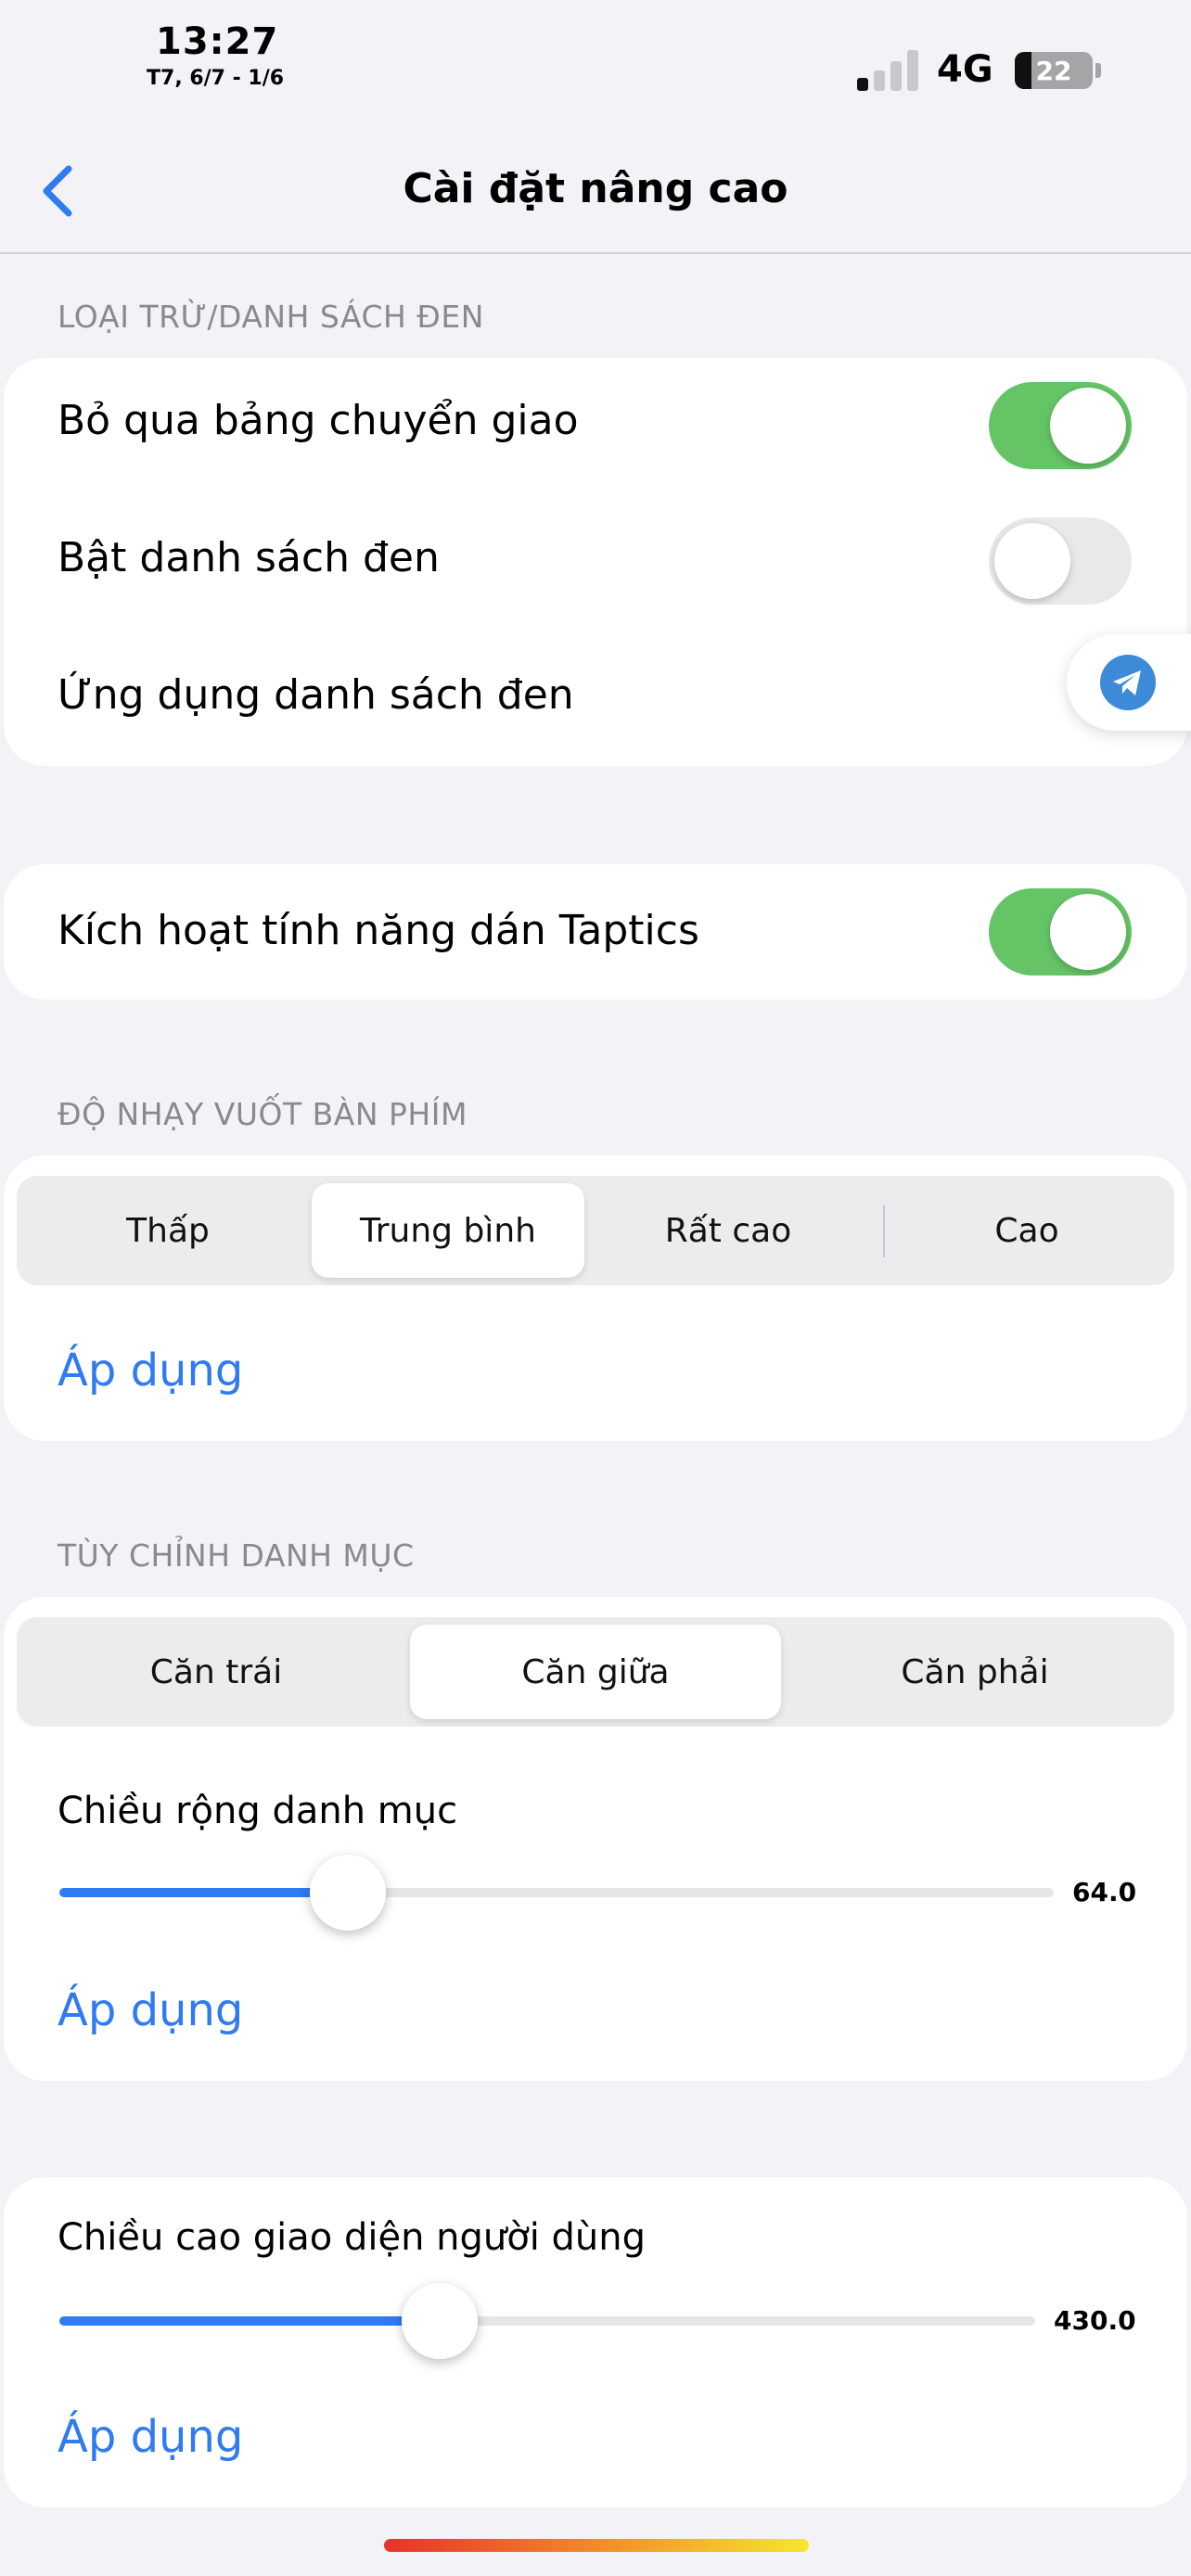 This screenshot has width=1191, height=2576. Describe the element at coordinates (448, 1230) in the screenshot. I see `seg-option-medium: Trung bình` at that location.